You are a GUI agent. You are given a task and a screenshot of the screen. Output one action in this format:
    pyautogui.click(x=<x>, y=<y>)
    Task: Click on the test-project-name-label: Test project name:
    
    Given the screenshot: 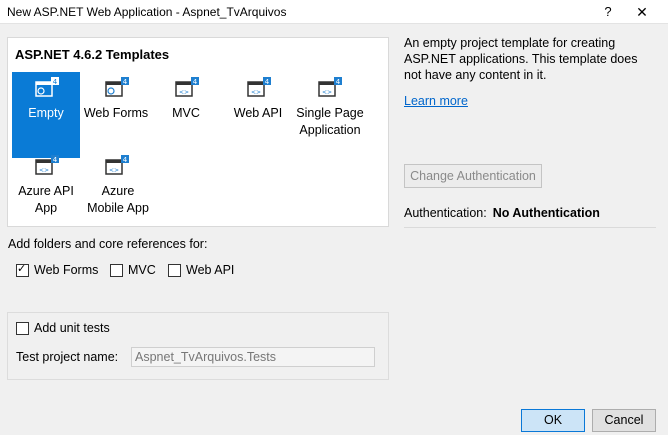 What is the action you would take?
    pyautogui.click(x=67, y=357)
    